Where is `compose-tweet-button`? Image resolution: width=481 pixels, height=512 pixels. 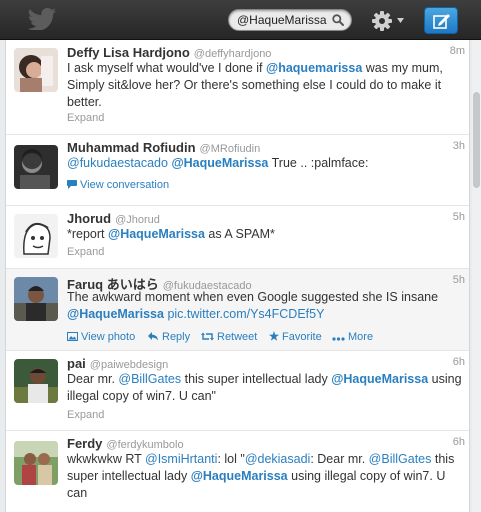 compose-tweet-button is located at coordinates (441, 20).